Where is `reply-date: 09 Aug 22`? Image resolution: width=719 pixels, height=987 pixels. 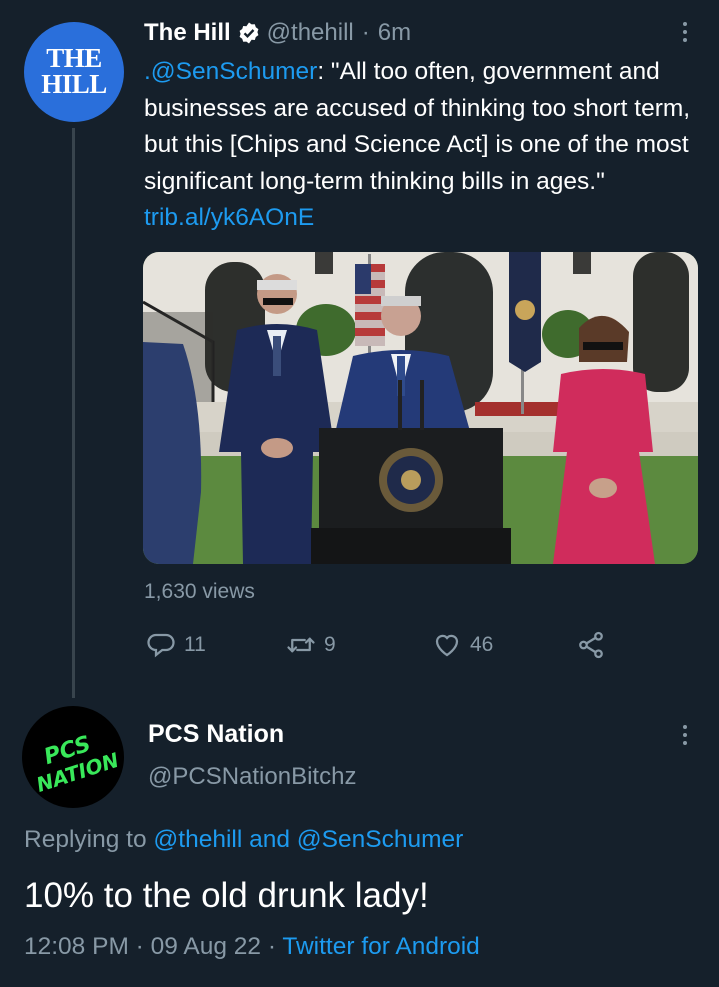 reply-date: 09 Aug 22 is located at coordinates (206, 946).